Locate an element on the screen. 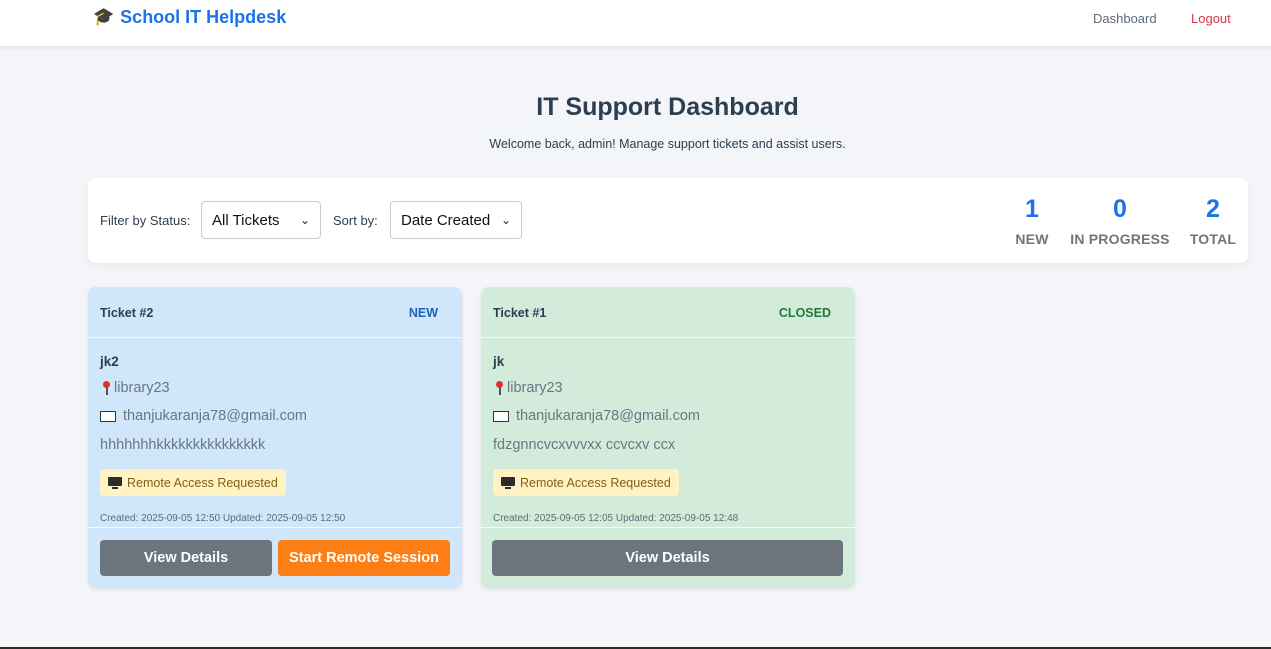  stat-total-value: 2 is located at coordinates (1213, 209).